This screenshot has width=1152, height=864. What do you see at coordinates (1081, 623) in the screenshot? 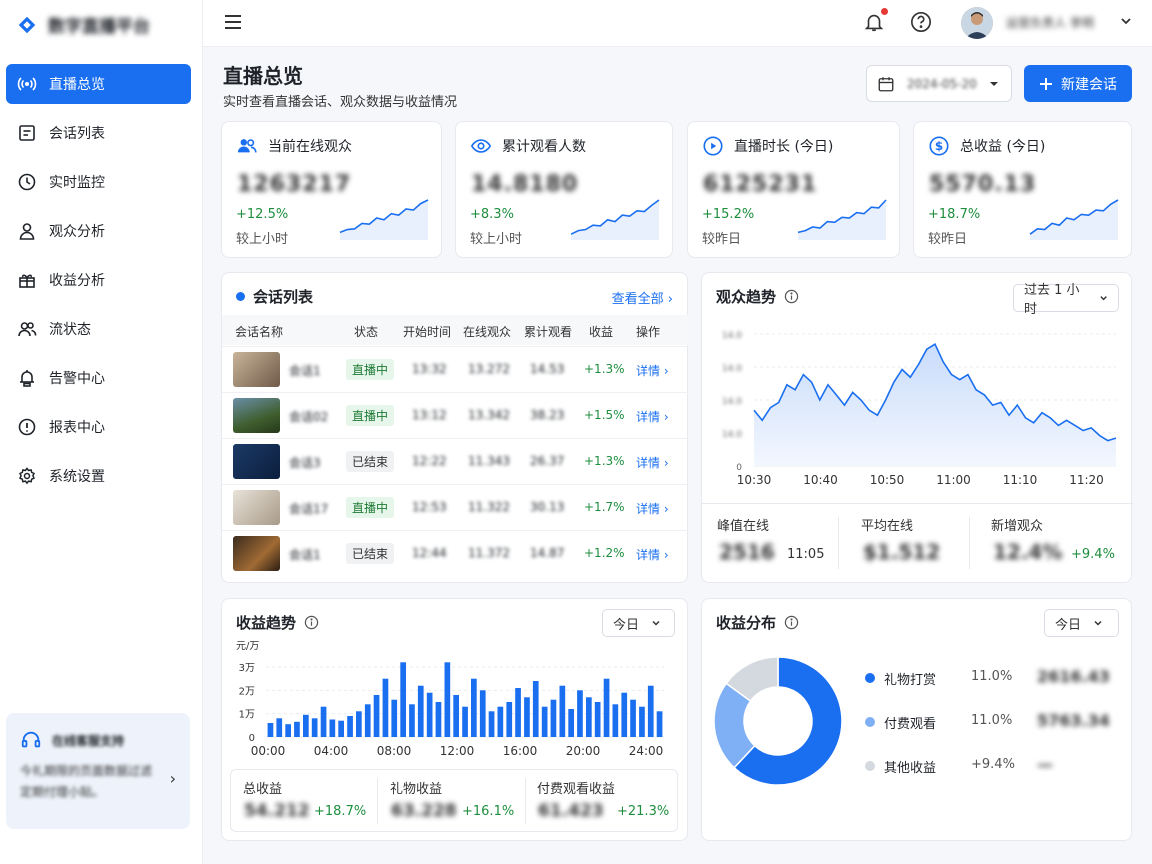
I see `distribution-range-select: 今日` at bounding box center [1081, 623].